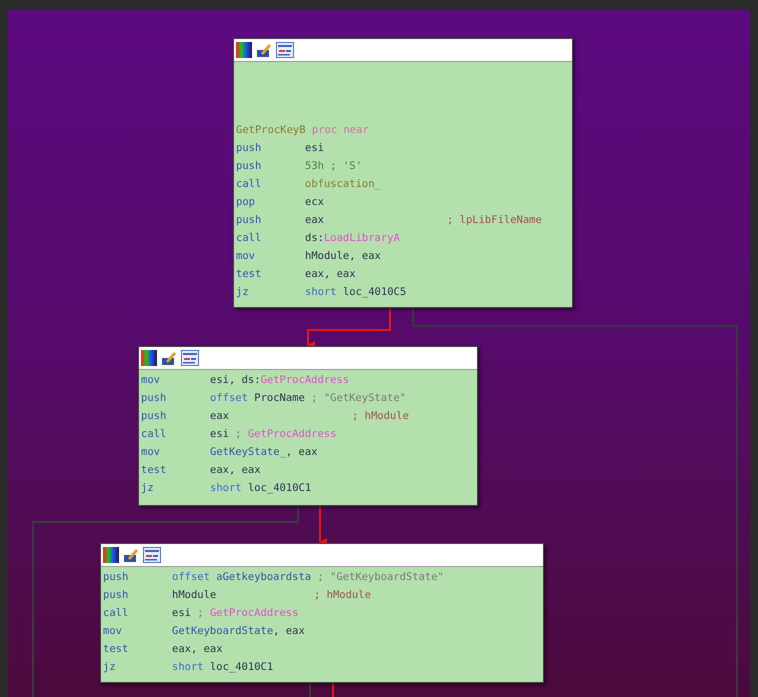  What do you see at coordinates (343, 256) in the screenshot?
I see `instruction-operand: hModule, eax` at bounding box center [343, 256].